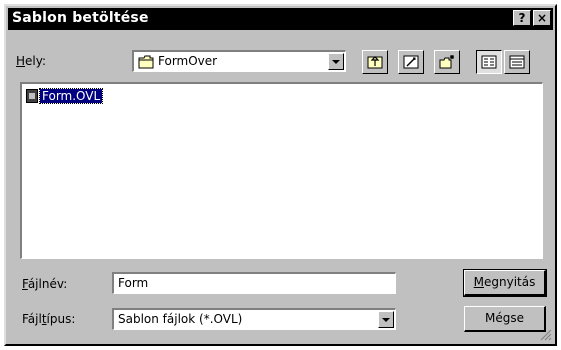 The image size is (561, 350). What do you see at coordinates (336, 61) in the screenshot?
I see `location-dropdown-button` at bounding box center [336, 61].